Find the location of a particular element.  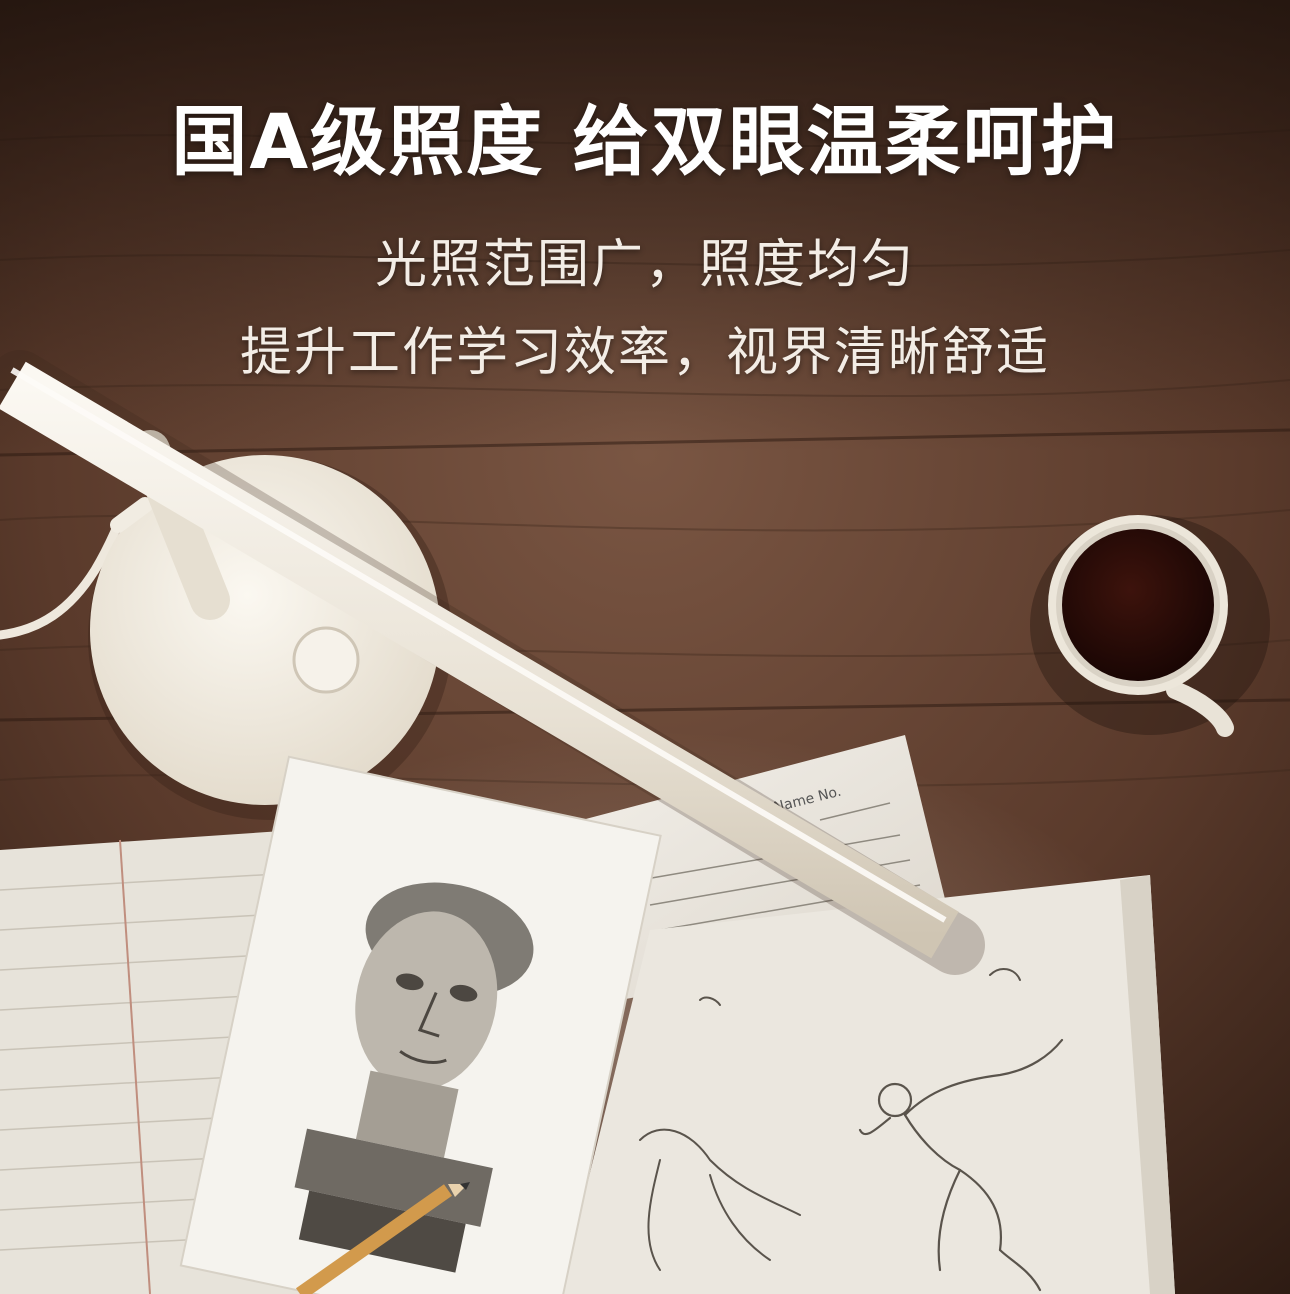

subline-efficiency: 提升工作学习效率，视界清晰舒适 is located at coordinates (644, 353).